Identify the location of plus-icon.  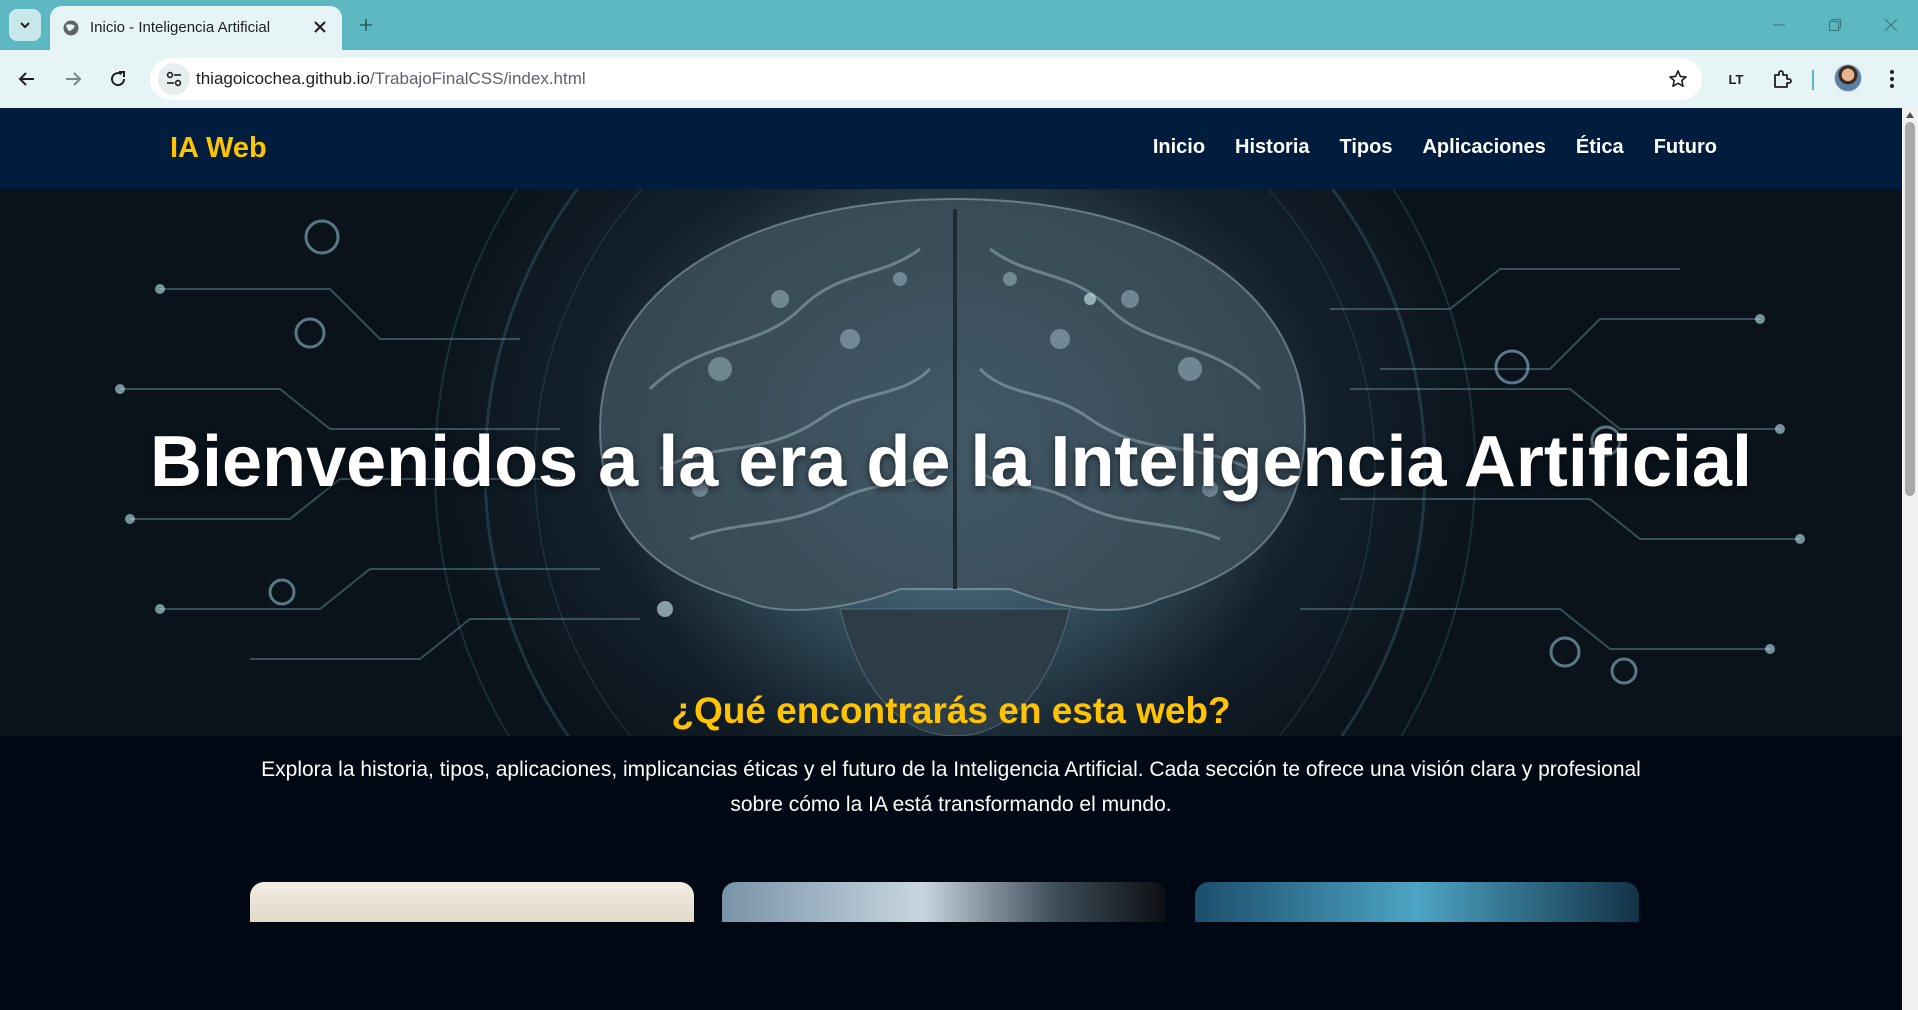
(366, 25).